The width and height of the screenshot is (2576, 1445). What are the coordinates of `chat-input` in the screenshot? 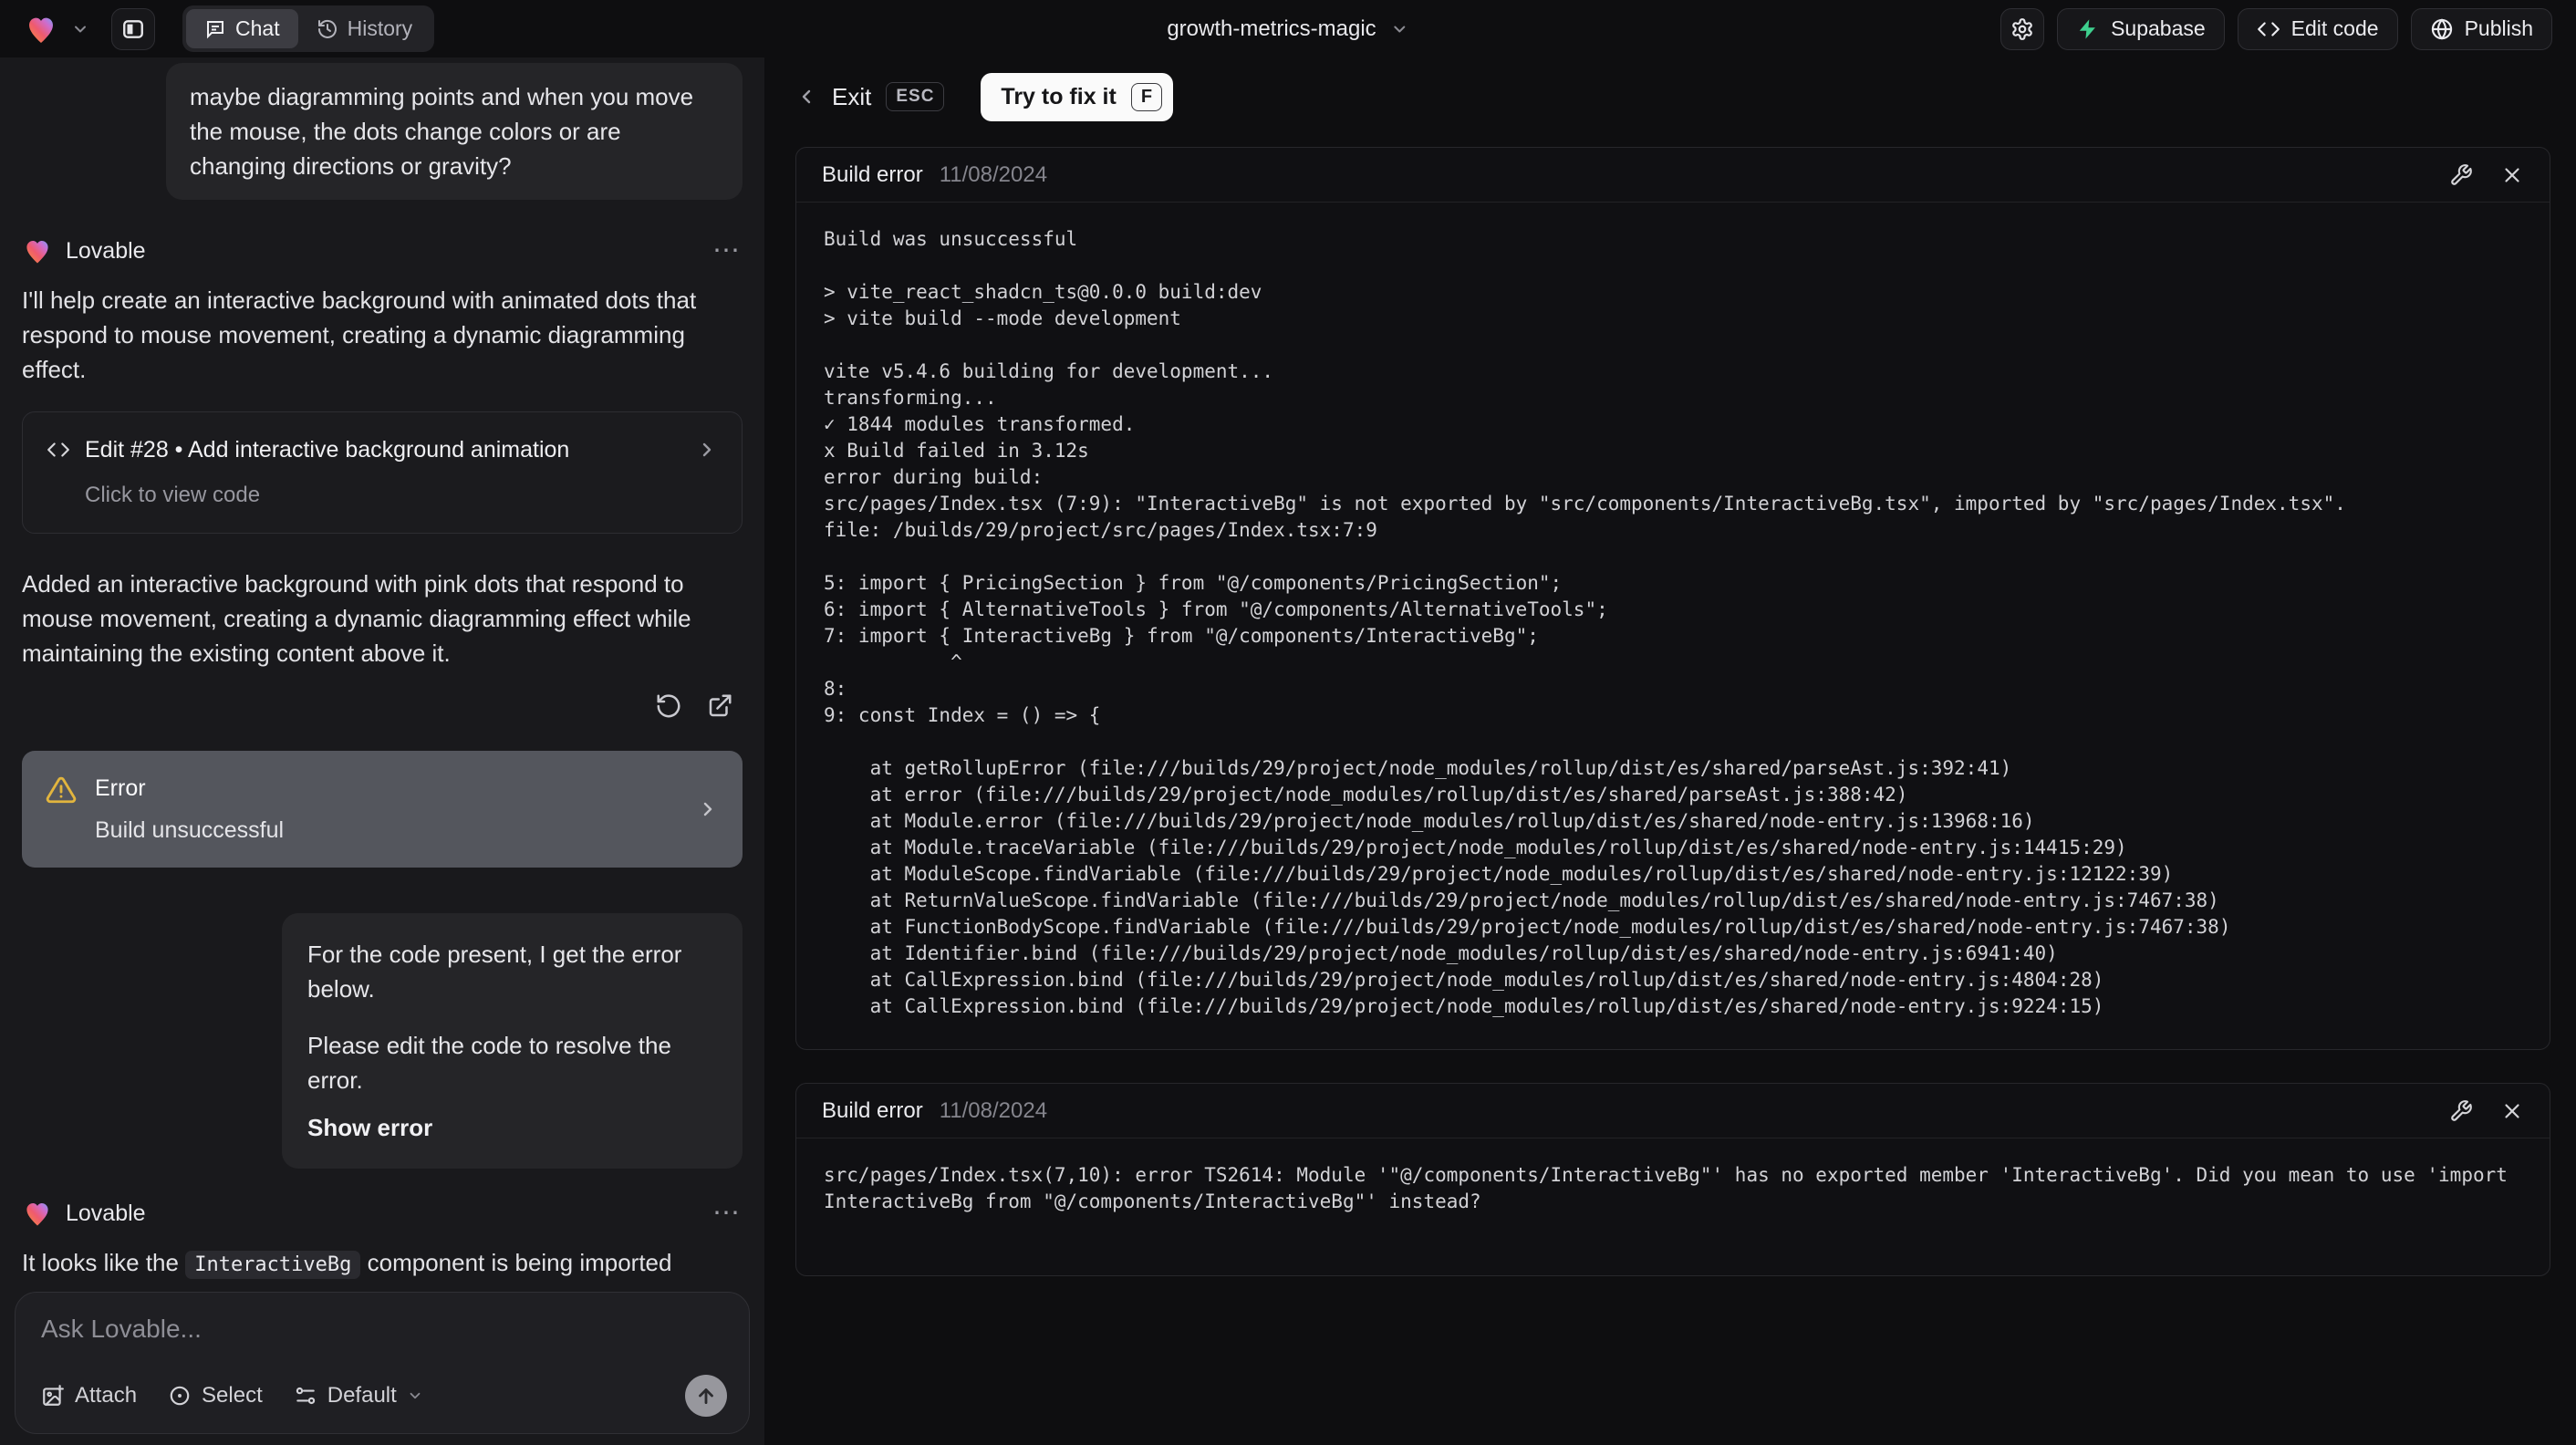 It's located at (384, 1329).